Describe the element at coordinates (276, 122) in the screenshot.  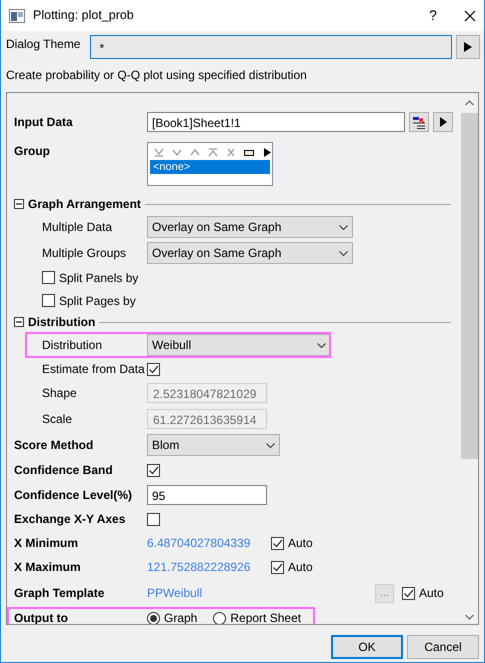
I see `input-field: [Book1]Sheet1!1` at that location.